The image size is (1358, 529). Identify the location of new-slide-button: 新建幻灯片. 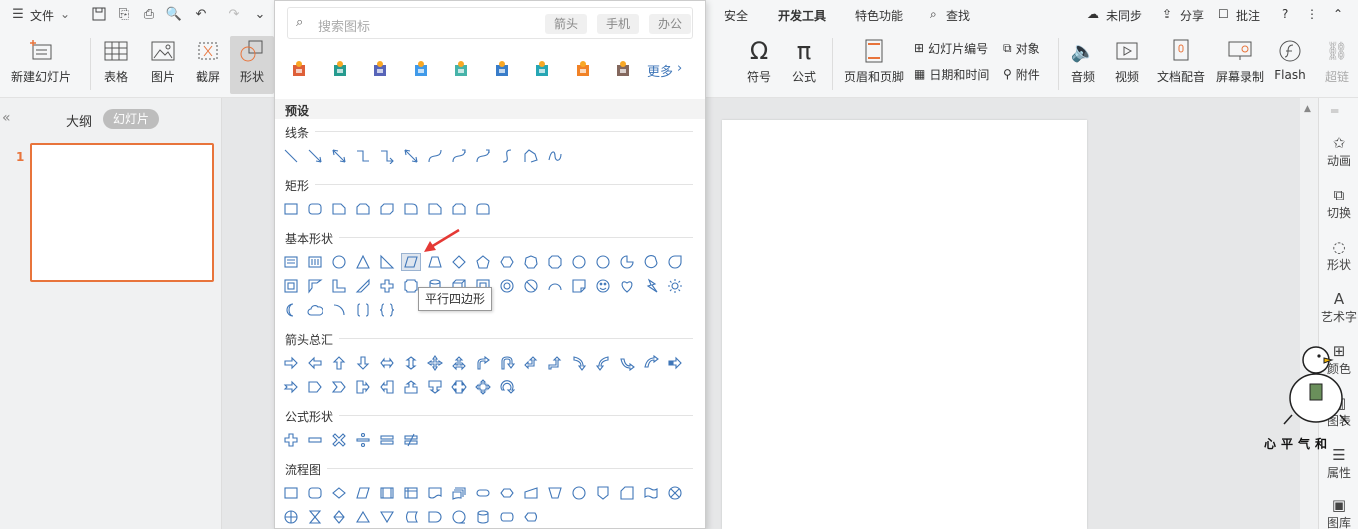
(41, 65).